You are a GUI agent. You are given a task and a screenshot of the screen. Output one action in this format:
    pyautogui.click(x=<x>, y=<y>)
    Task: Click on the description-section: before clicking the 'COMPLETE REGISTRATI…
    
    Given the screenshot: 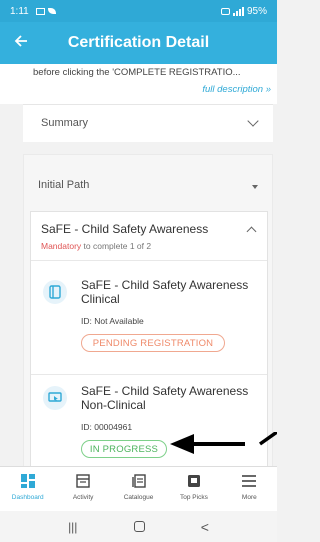 What is the action you would take?
    pyautogui.click(x=138, y=84)
    